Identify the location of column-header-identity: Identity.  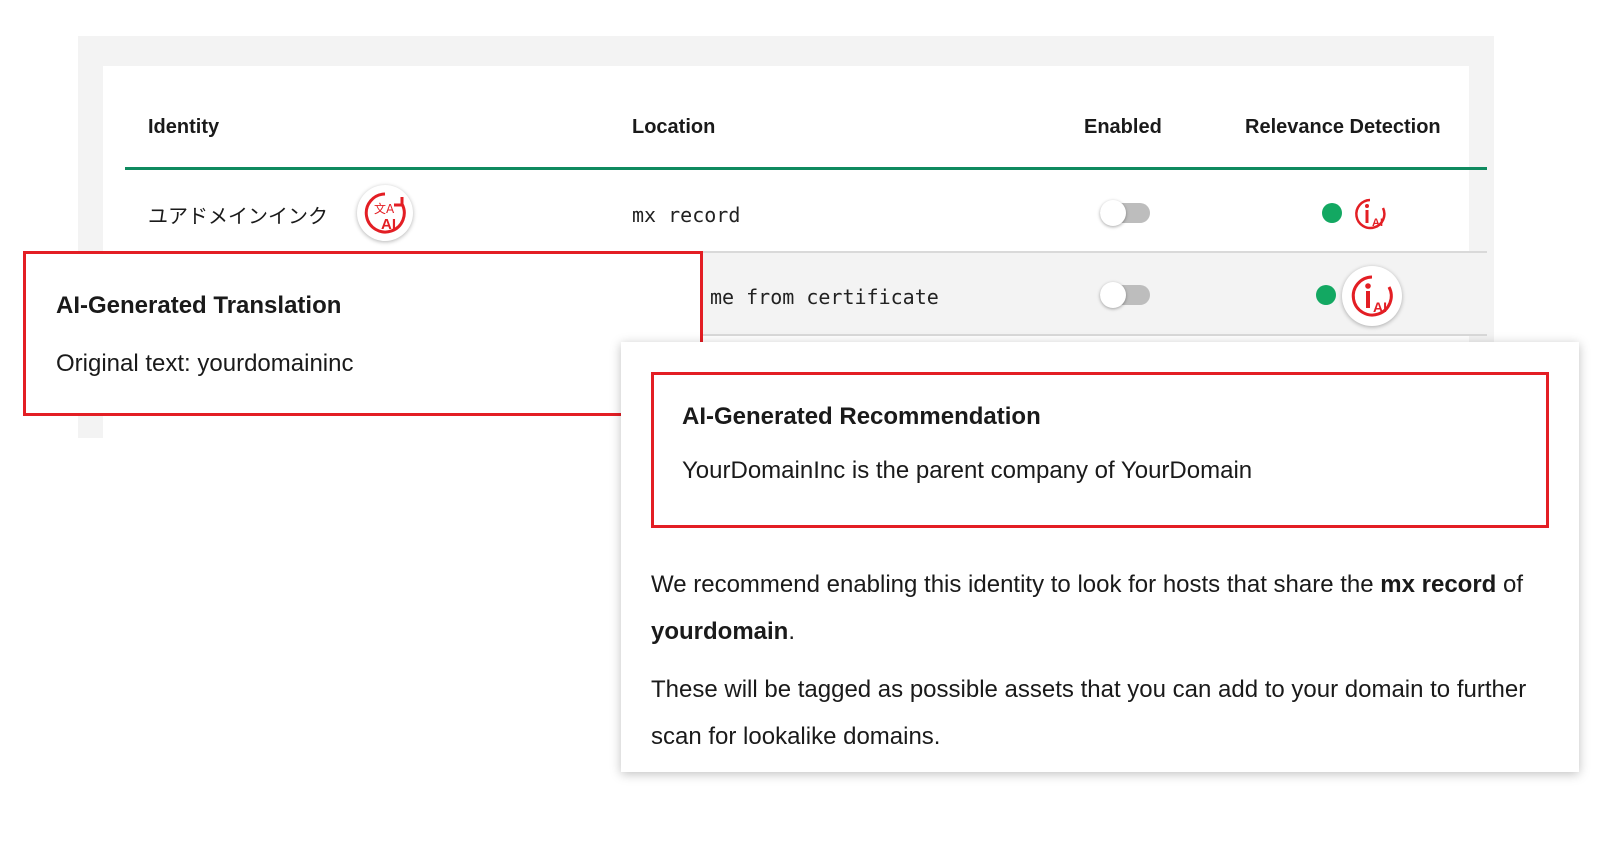
(183, 127).